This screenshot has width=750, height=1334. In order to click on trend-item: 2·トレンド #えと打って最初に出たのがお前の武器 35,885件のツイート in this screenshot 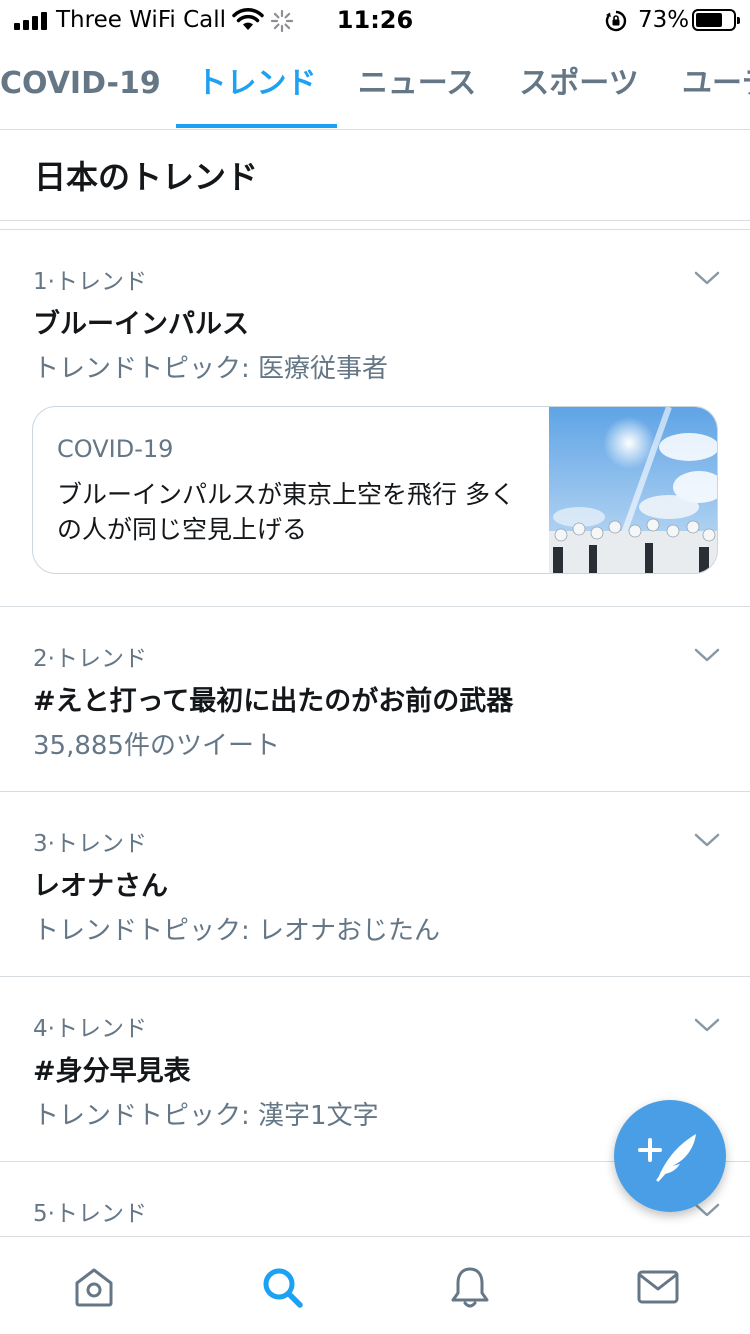, I will do `click(375, 699)`.